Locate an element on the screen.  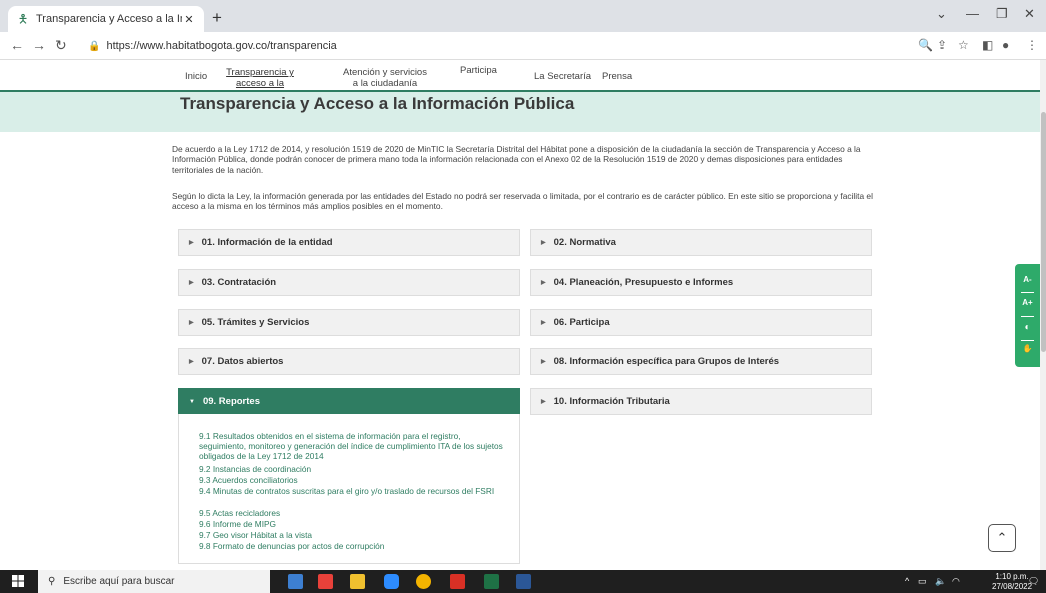
accordion-label: 09. Reportes is located at coordinates (231, 401).